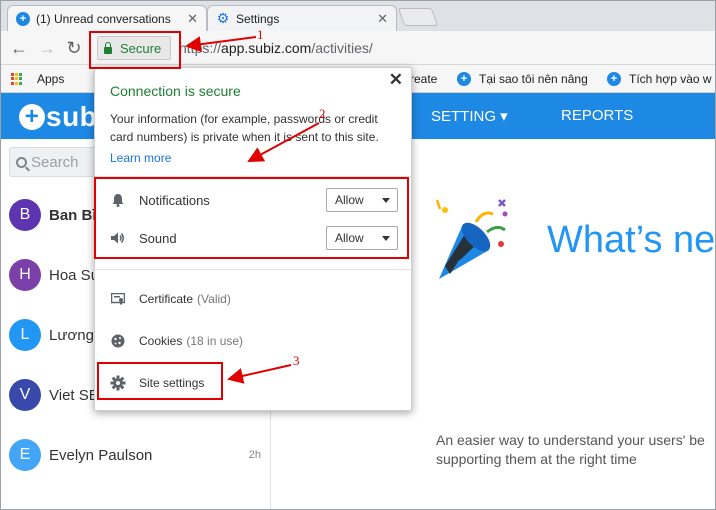  I want to click on nav-reports: REPORTS, so click(597, 115).